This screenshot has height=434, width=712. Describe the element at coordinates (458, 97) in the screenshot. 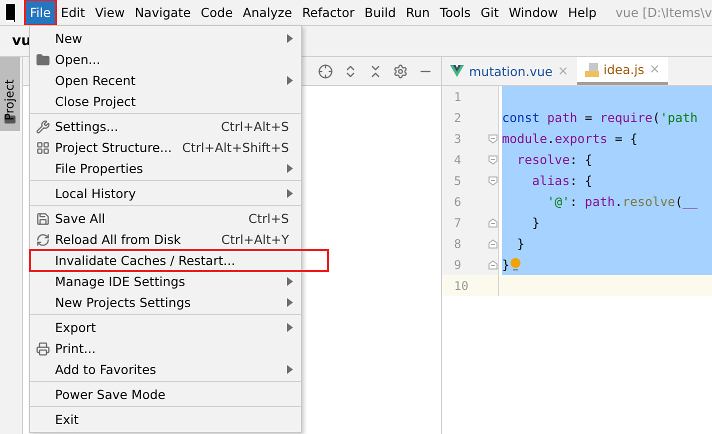

I see `line-number: 1` at that location.